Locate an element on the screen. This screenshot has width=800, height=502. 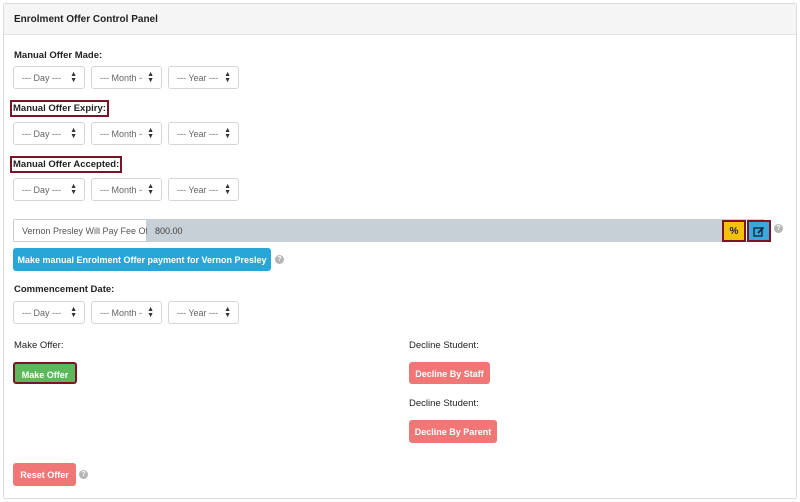
percent-button: % is located at coordinates (734, 231).